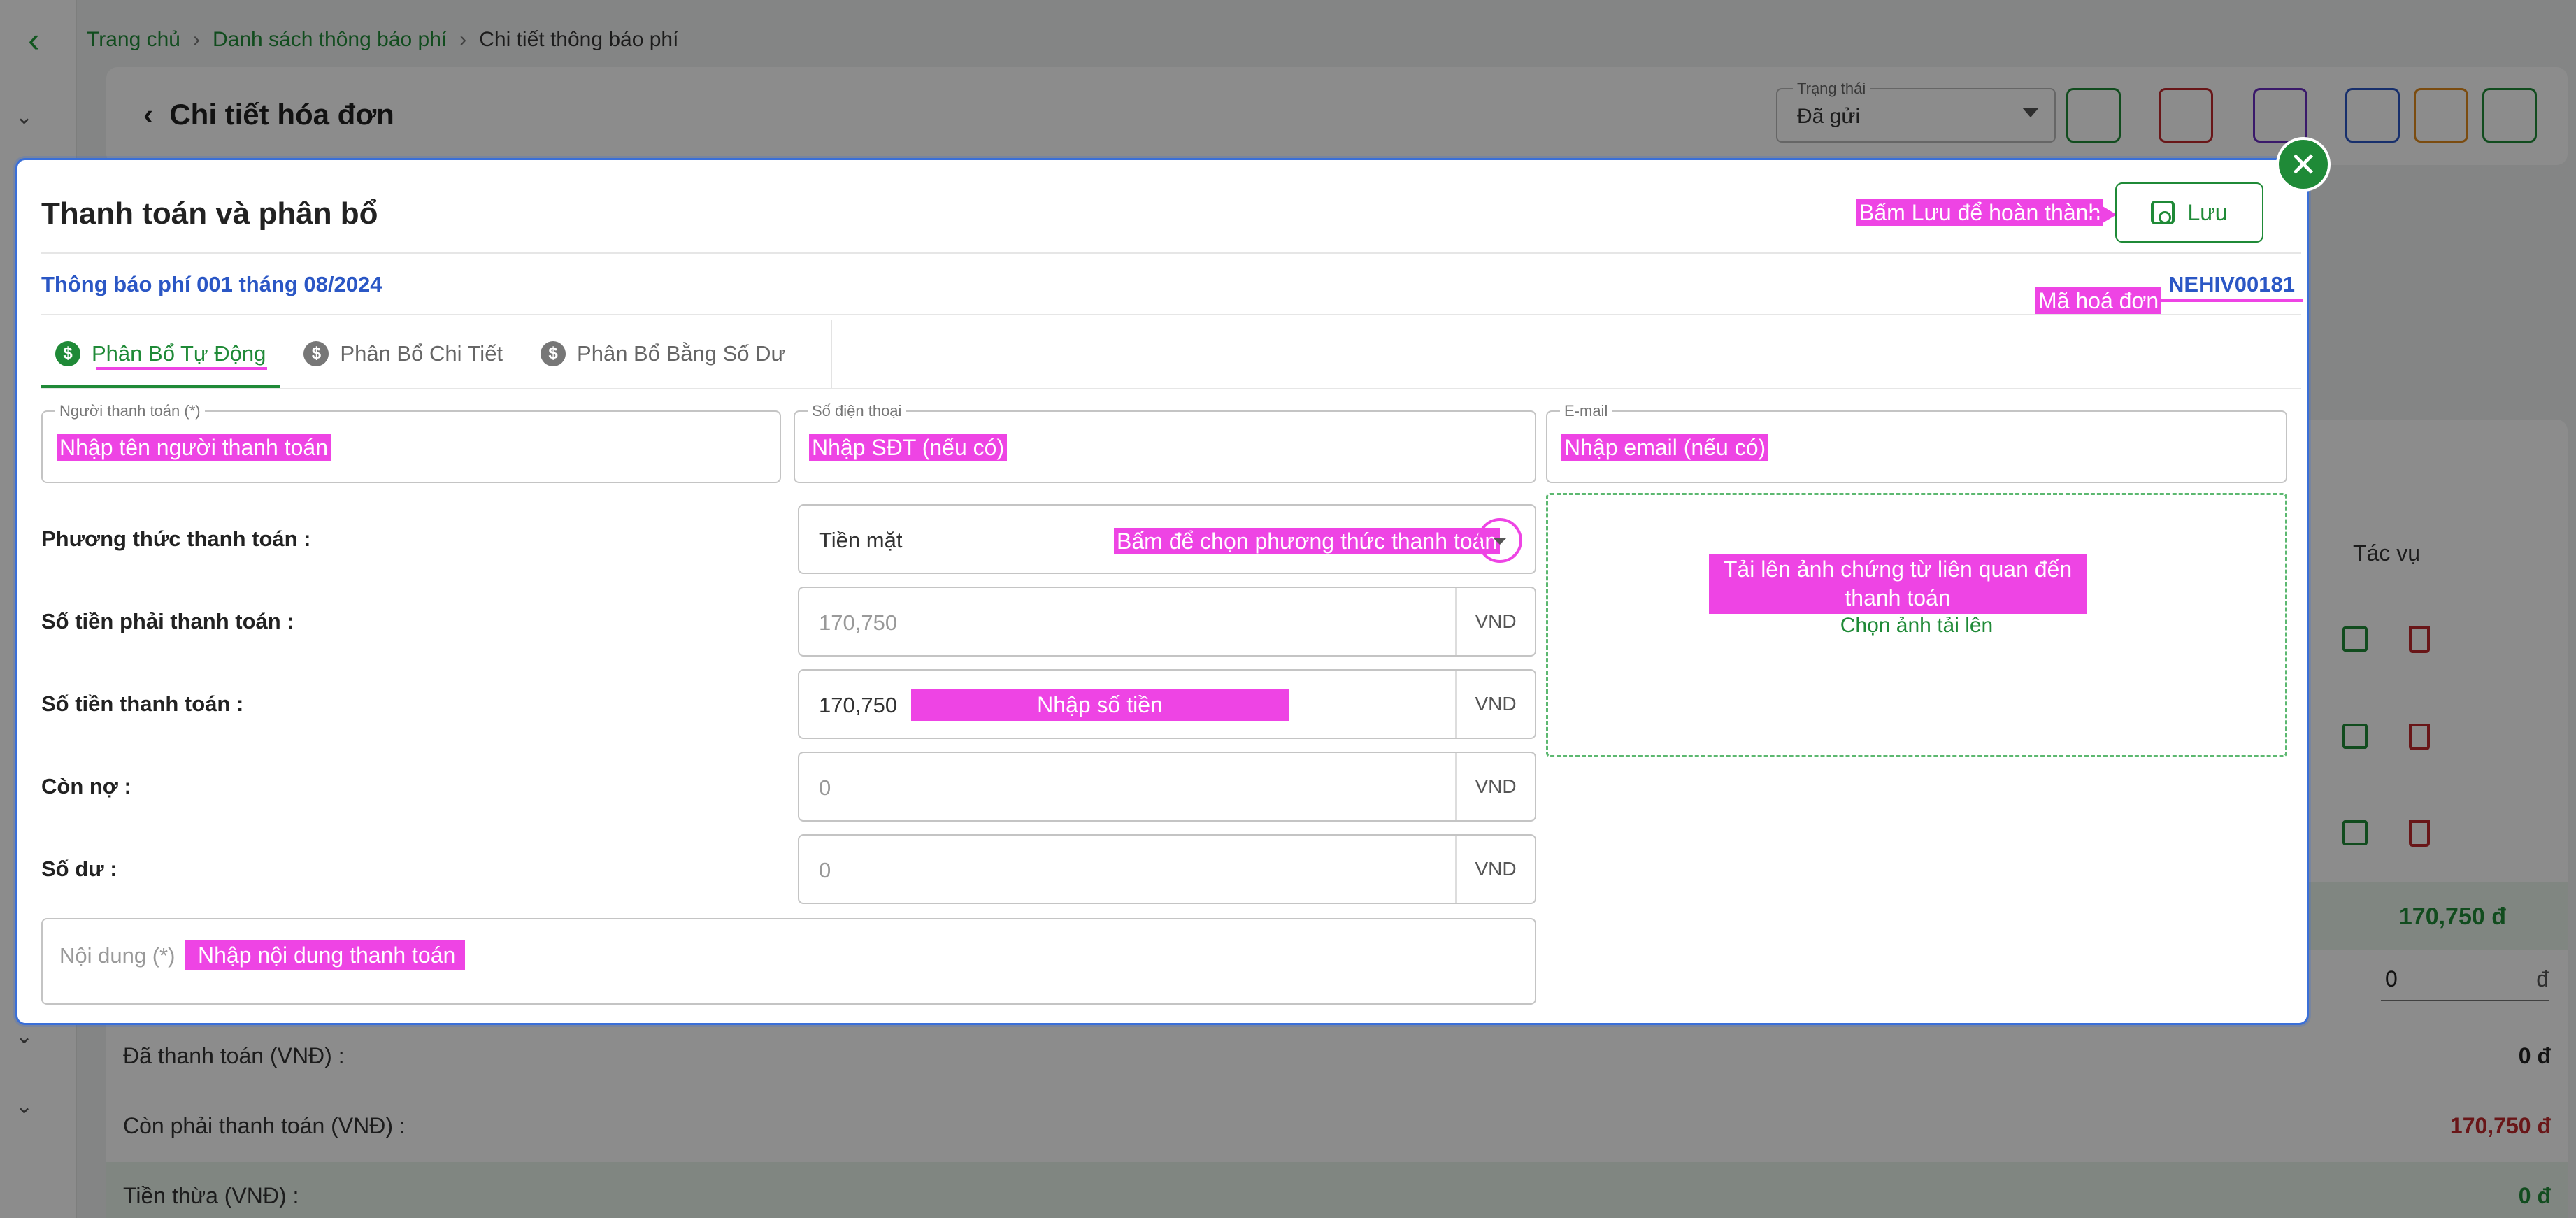  What do you see at coordinates (209, 213) in the screenshot?
I see `modal-title: Thanh toán và phân bổ` at bounding box center [209, 213].